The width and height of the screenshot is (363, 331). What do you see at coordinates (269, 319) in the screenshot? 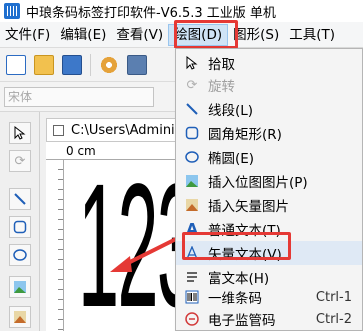
I see `menu-item-supervision-code: 电子监管码 Ctrl-2` at bounding box center [269, 319].